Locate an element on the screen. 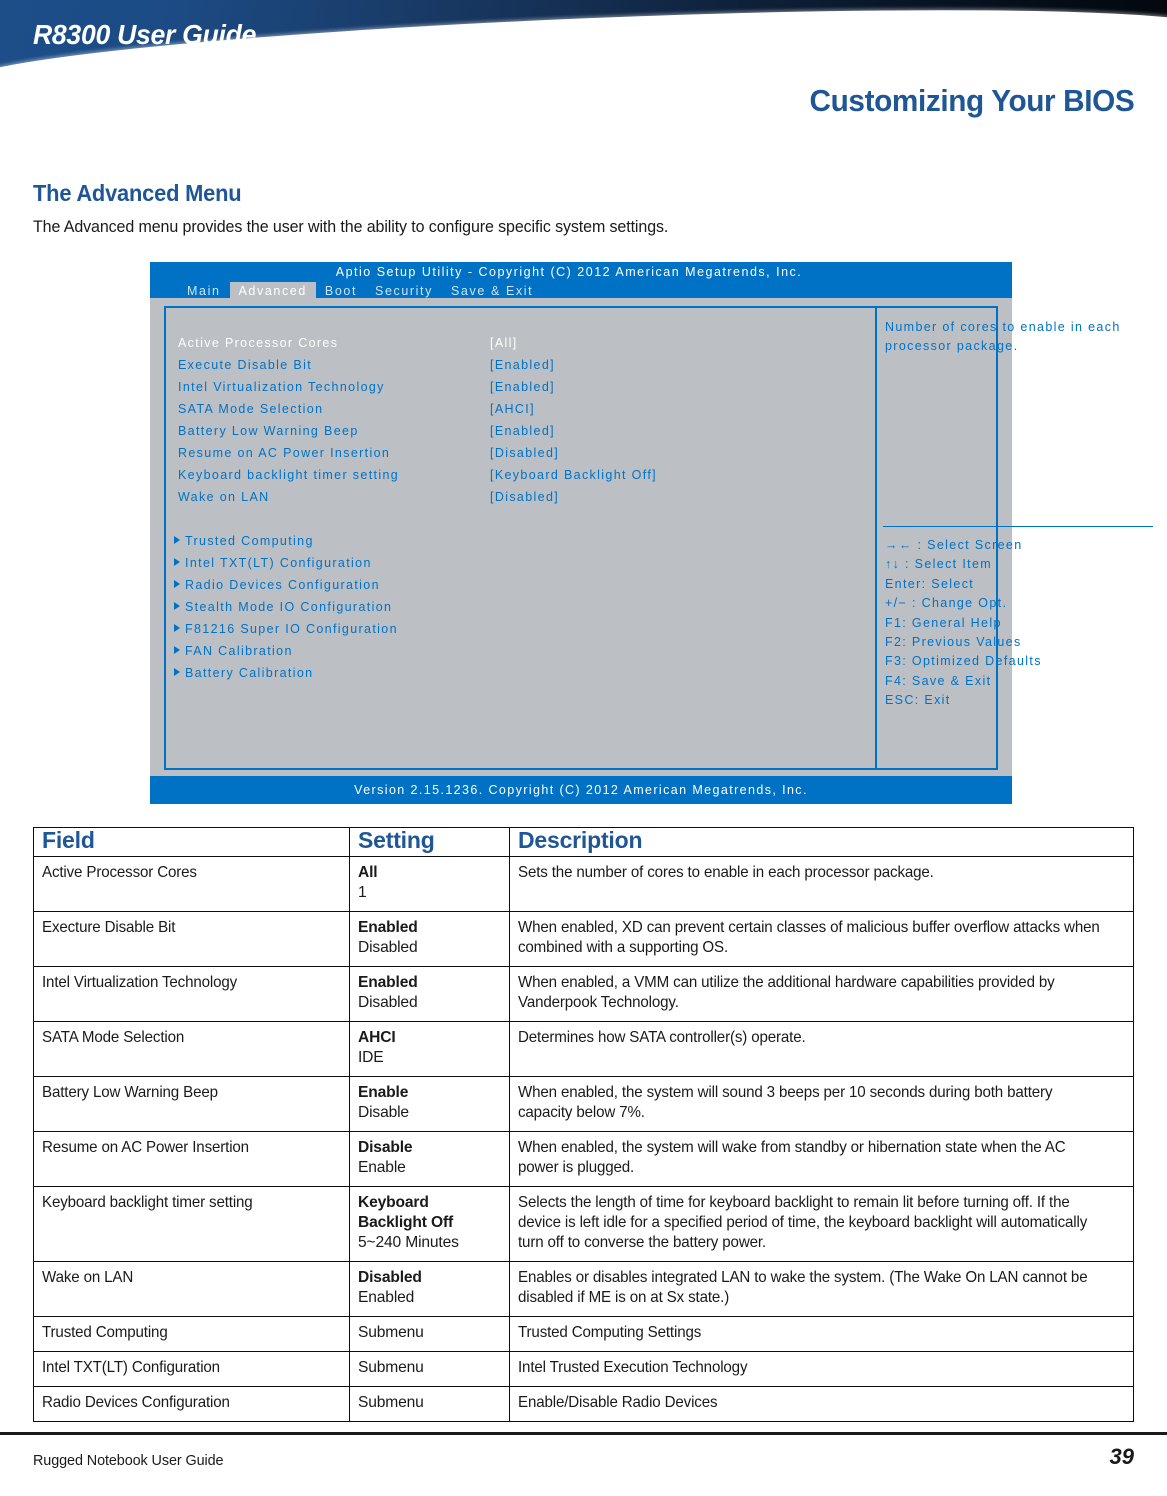  cell-setting: Keyboard Backlight Off 5~240 Minutes is located at coordinates (429, 1224).